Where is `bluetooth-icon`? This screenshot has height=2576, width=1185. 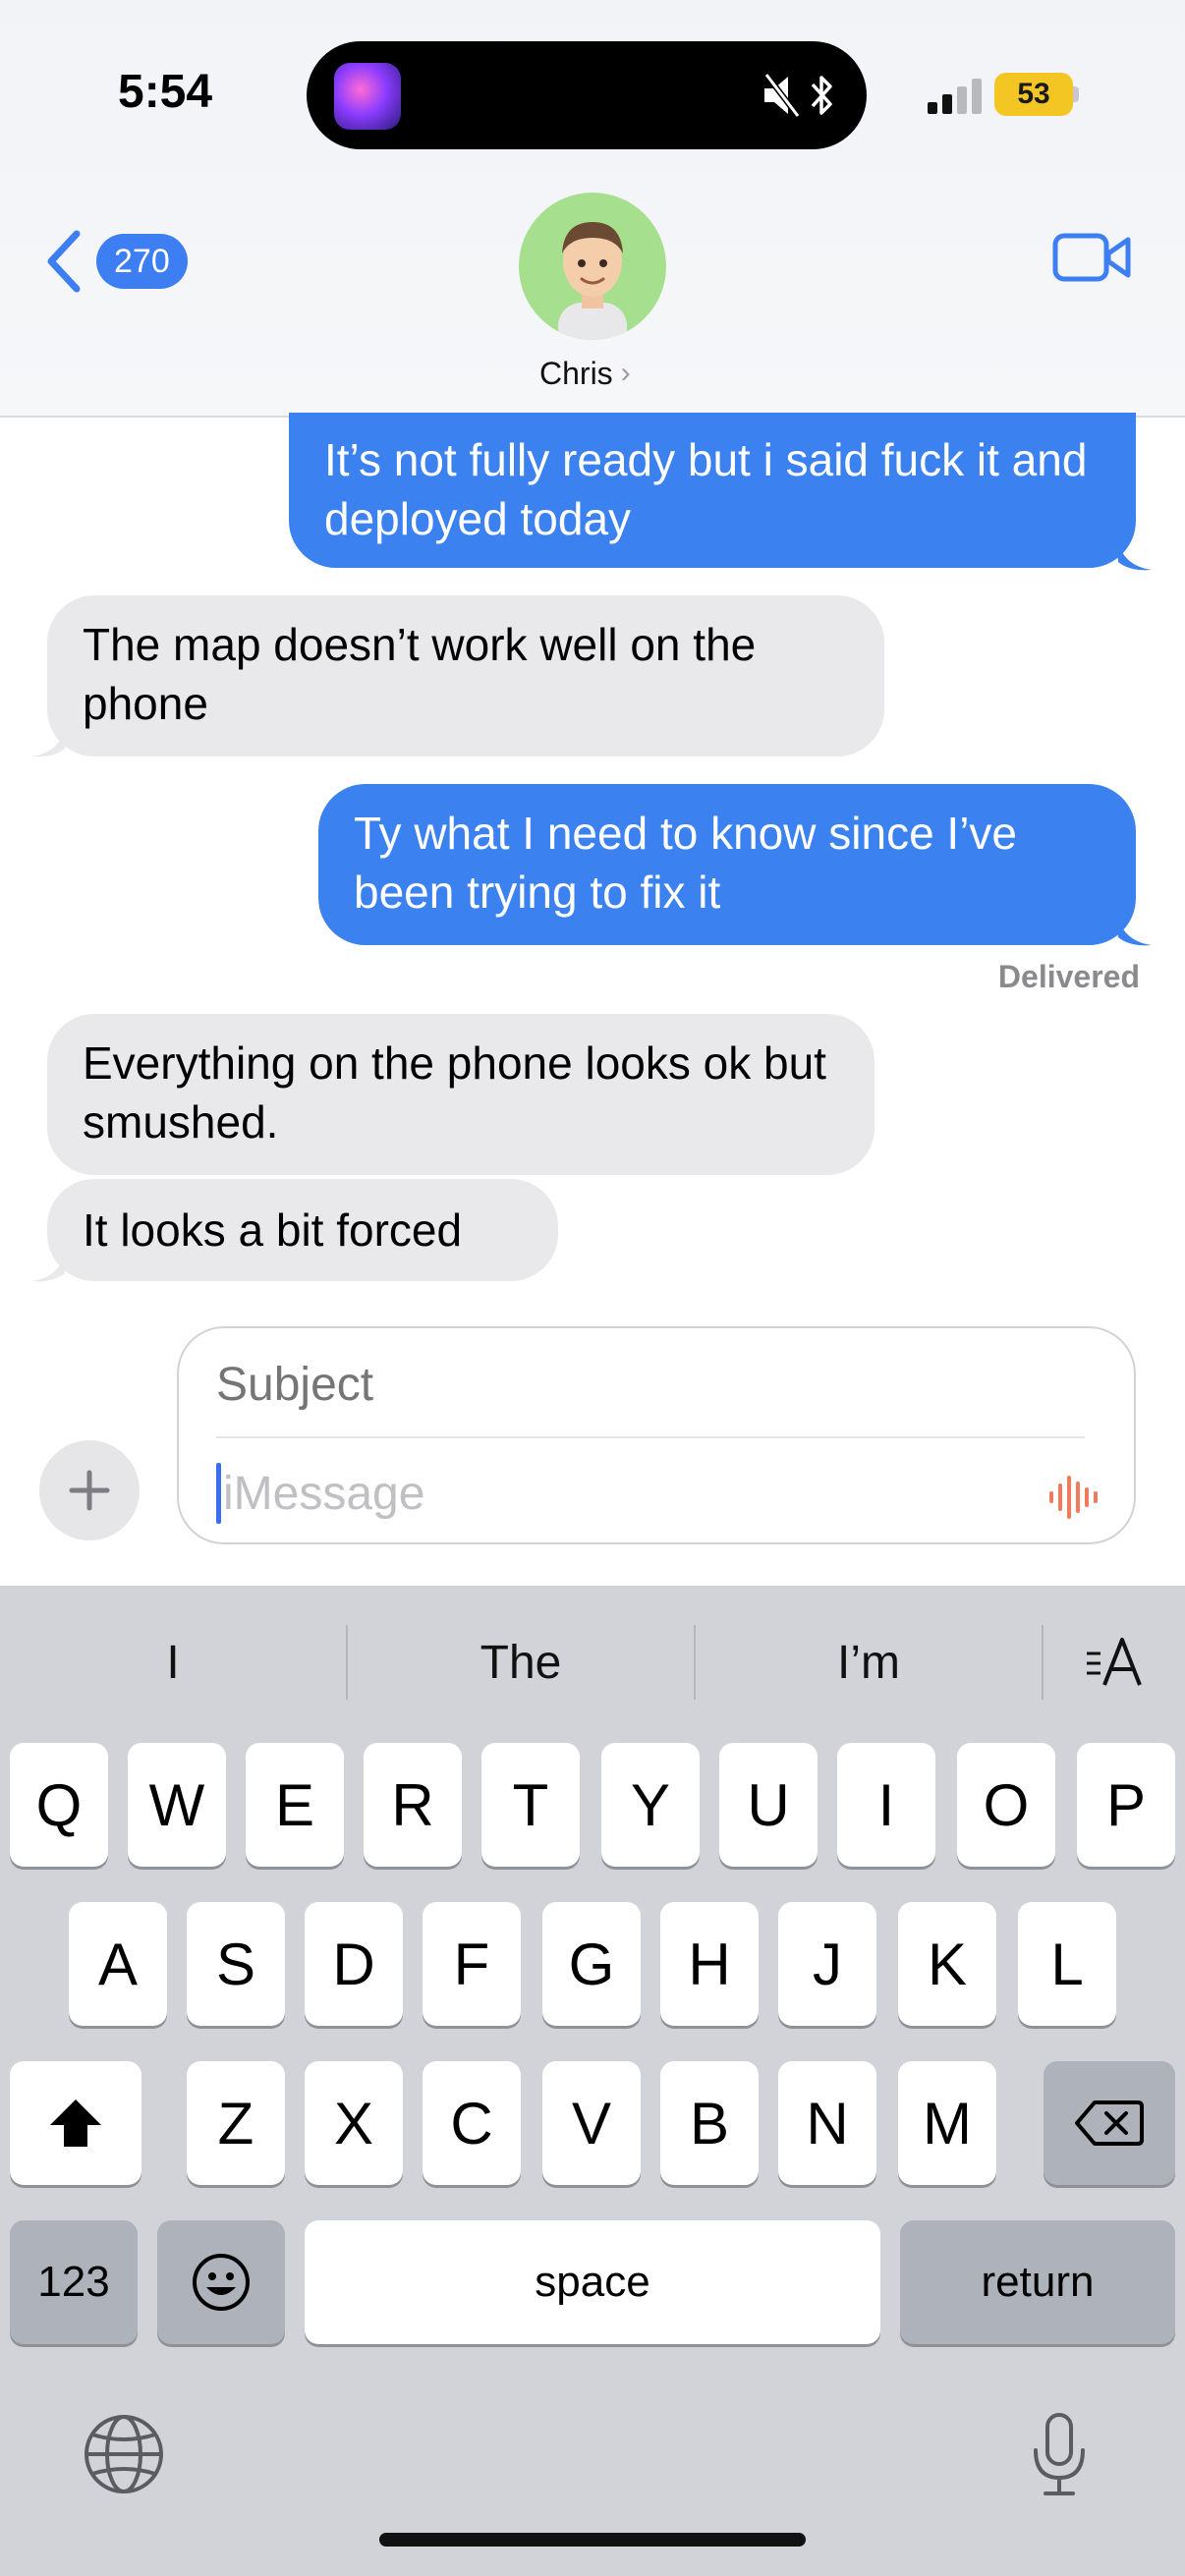
bluetooth-icon is located at coordinates (821, 95).